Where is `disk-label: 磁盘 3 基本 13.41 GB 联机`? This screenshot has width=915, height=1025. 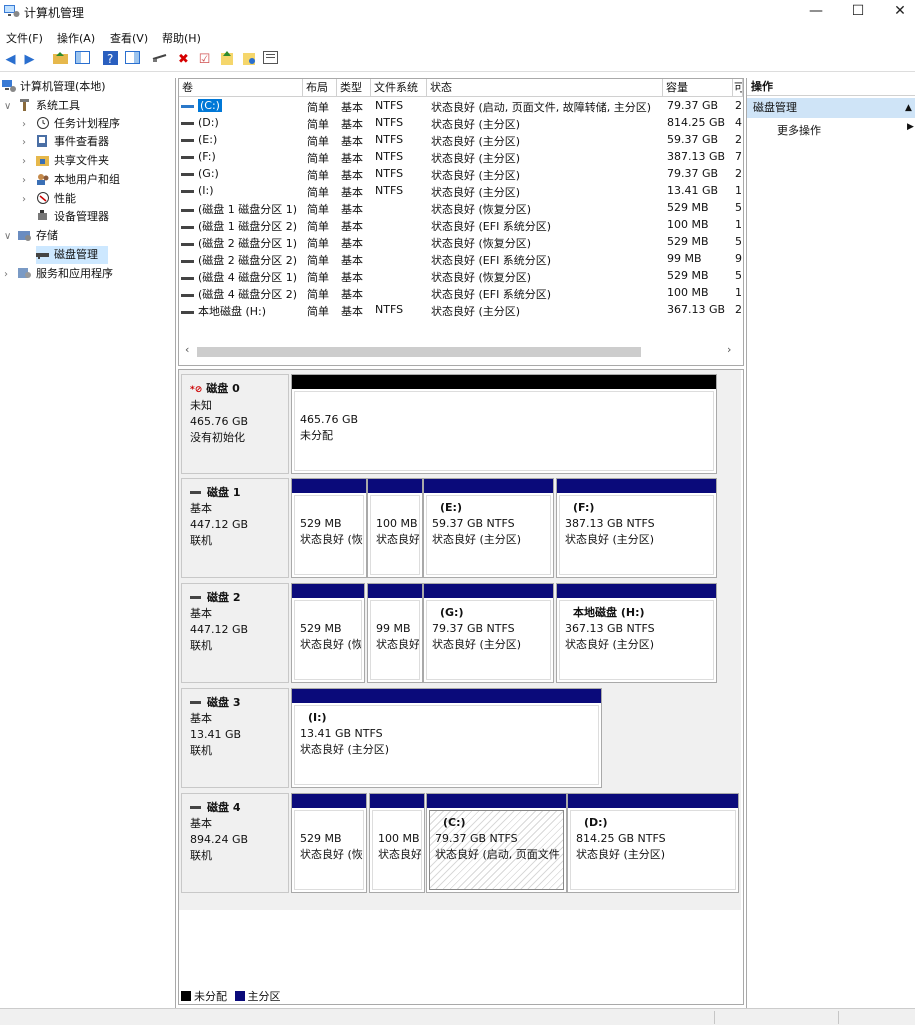
disk-label: 磁盘 3 基本 13.41 GB 联机 is located at coordinates (235, 738).